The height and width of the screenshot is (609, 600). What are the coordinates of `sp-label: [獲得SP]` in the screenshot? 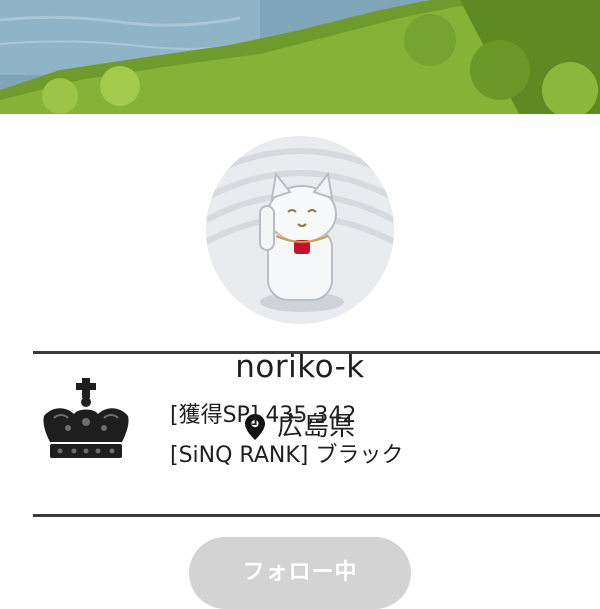 It's located at (214, 415).